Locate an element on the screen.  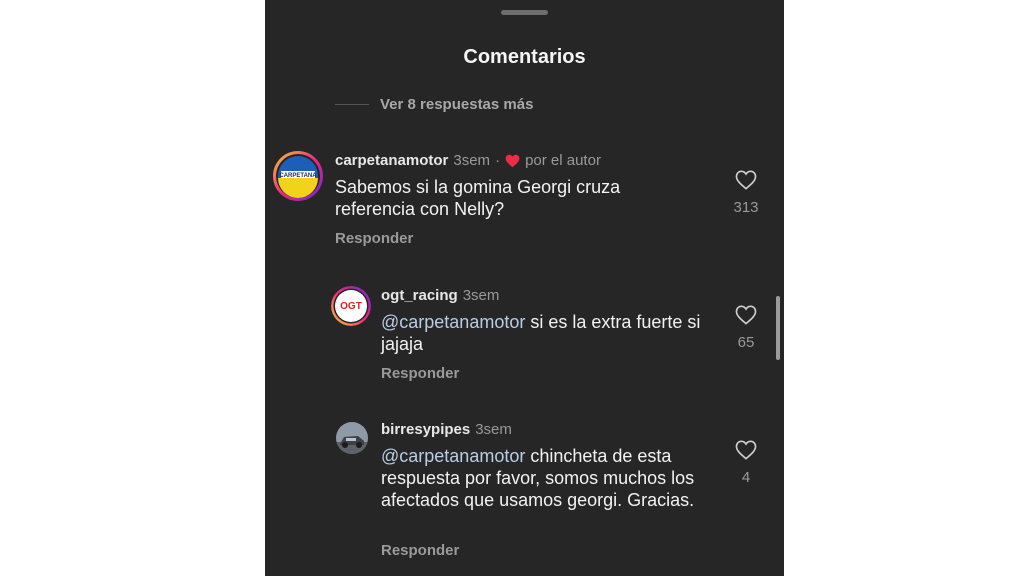
username: carpetanamotor is located at coordinates (391, 160).